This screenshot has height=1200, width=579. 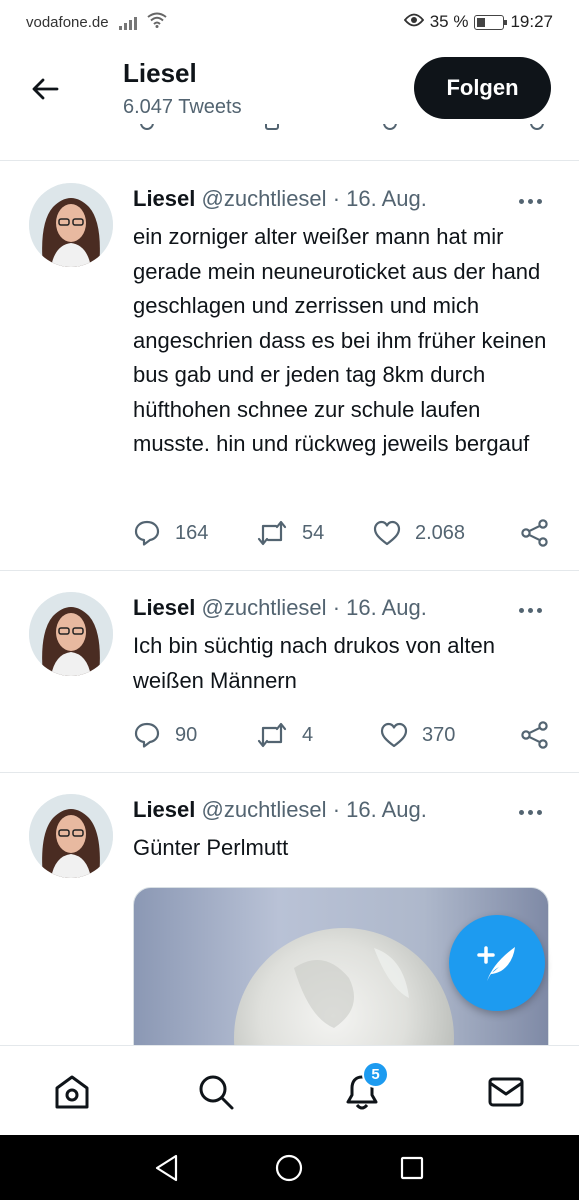 I want to click on search-icon, so click(x=216, y=1092).